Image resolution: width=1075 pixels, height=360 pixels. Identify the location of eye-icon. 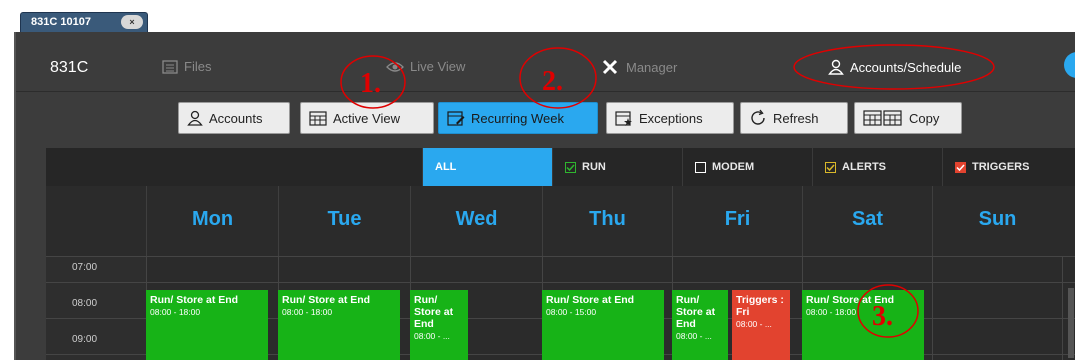
(395, 66).